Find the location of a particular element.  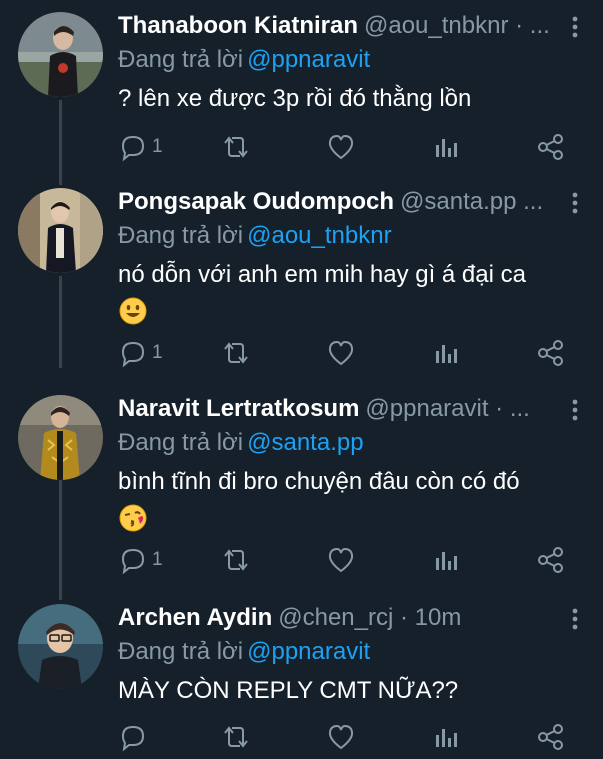

tweet-text: bình tĩnh đi bro chuyện đâu còn có đó is located at coordinates (319, 481).